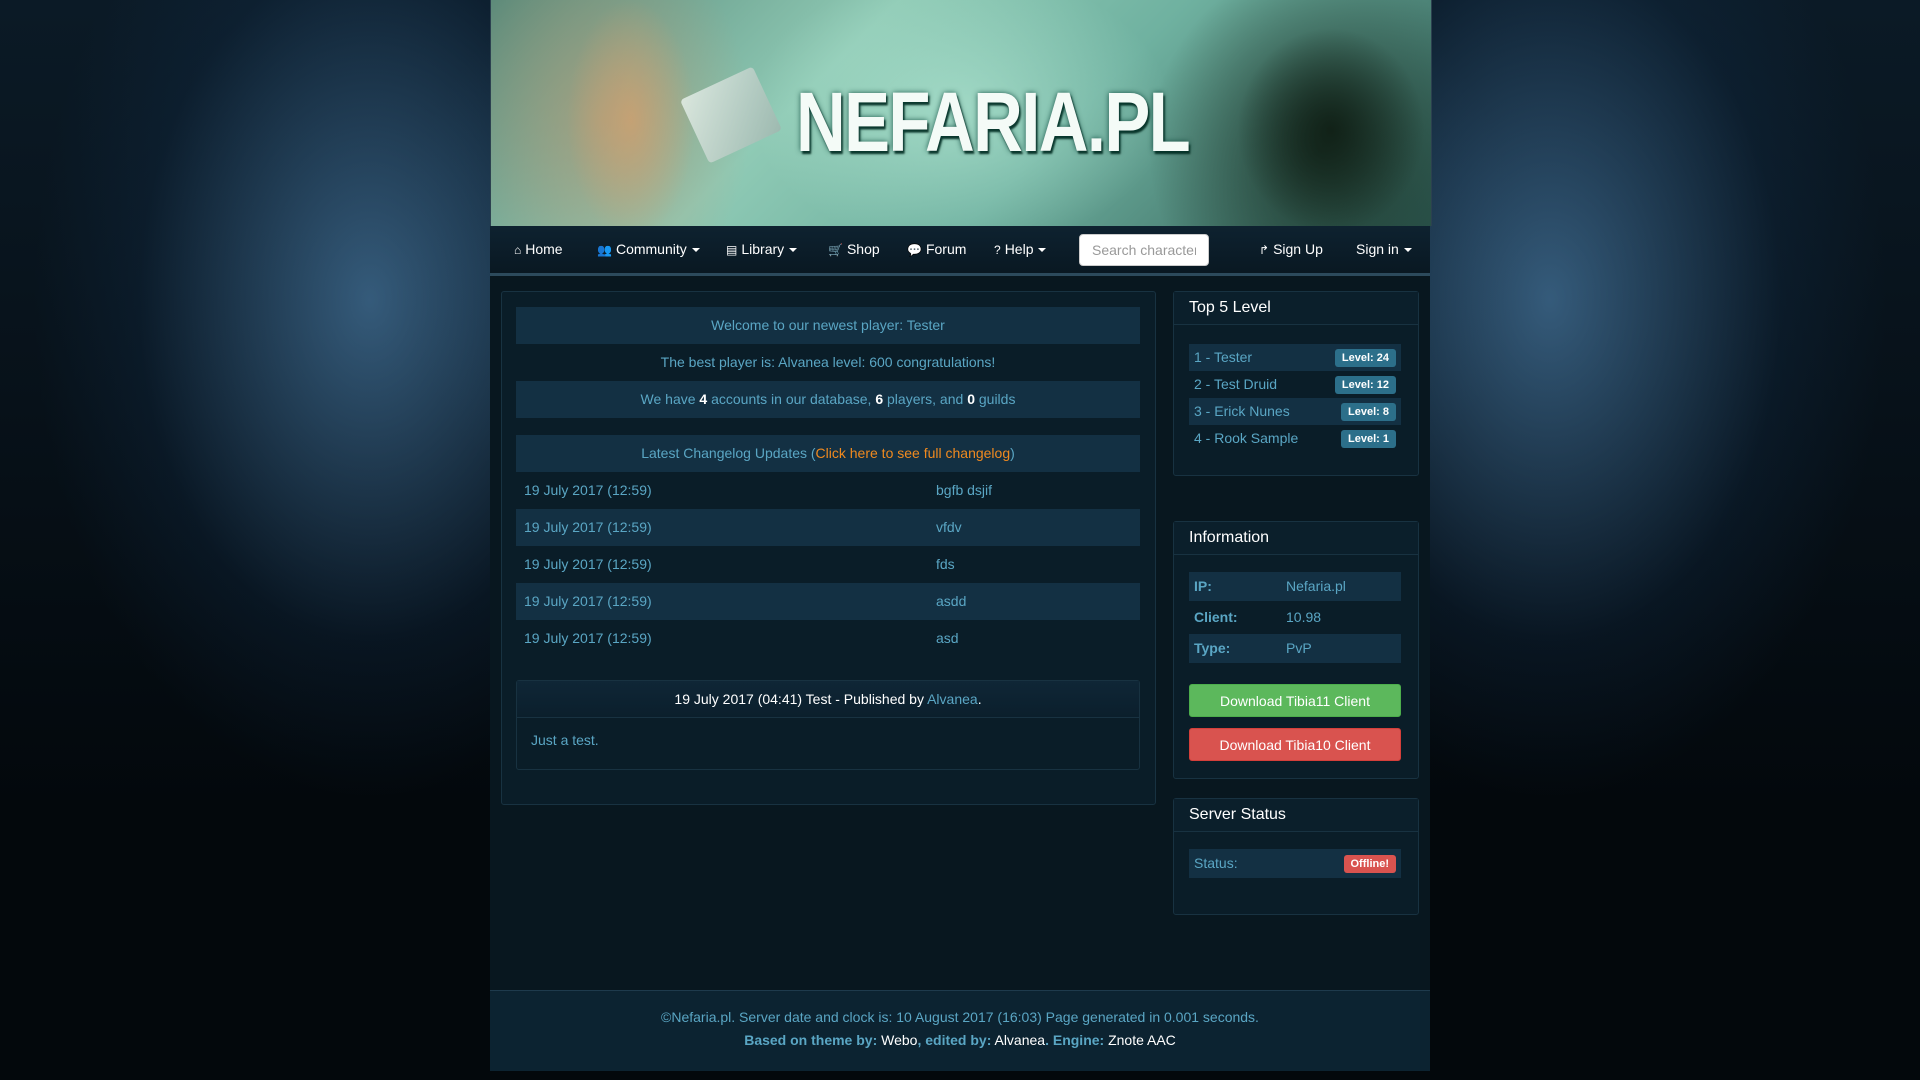 The image size is (1920, 1080). Describe the element at coordinates (1295, 863) in the screenshot. I see `server-status-row: Status: Offline!` at that location.